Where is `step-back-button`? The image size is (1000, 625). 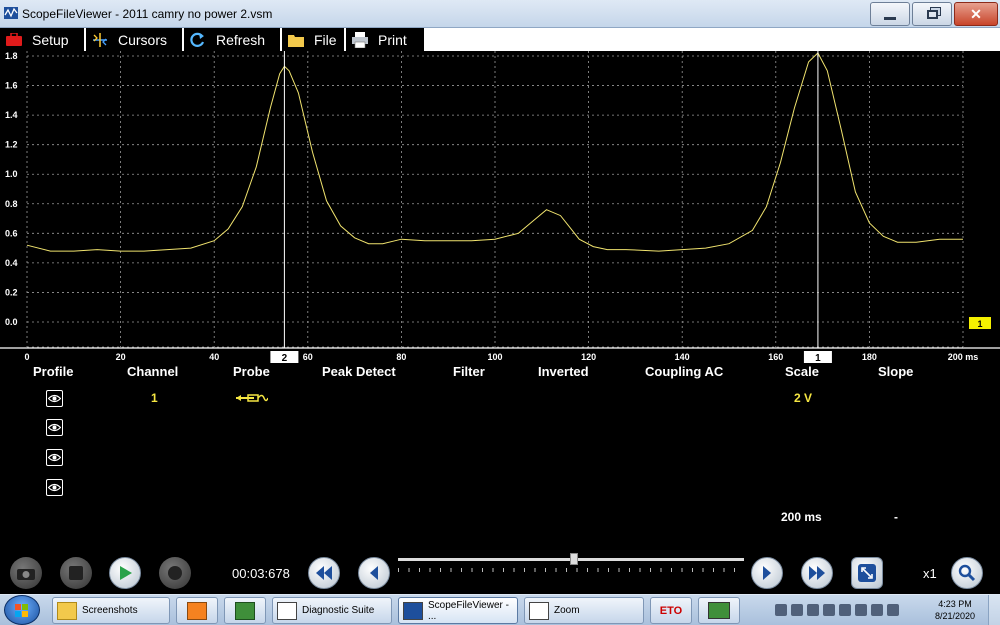 step-back-button is located at coordinates (374, 573).